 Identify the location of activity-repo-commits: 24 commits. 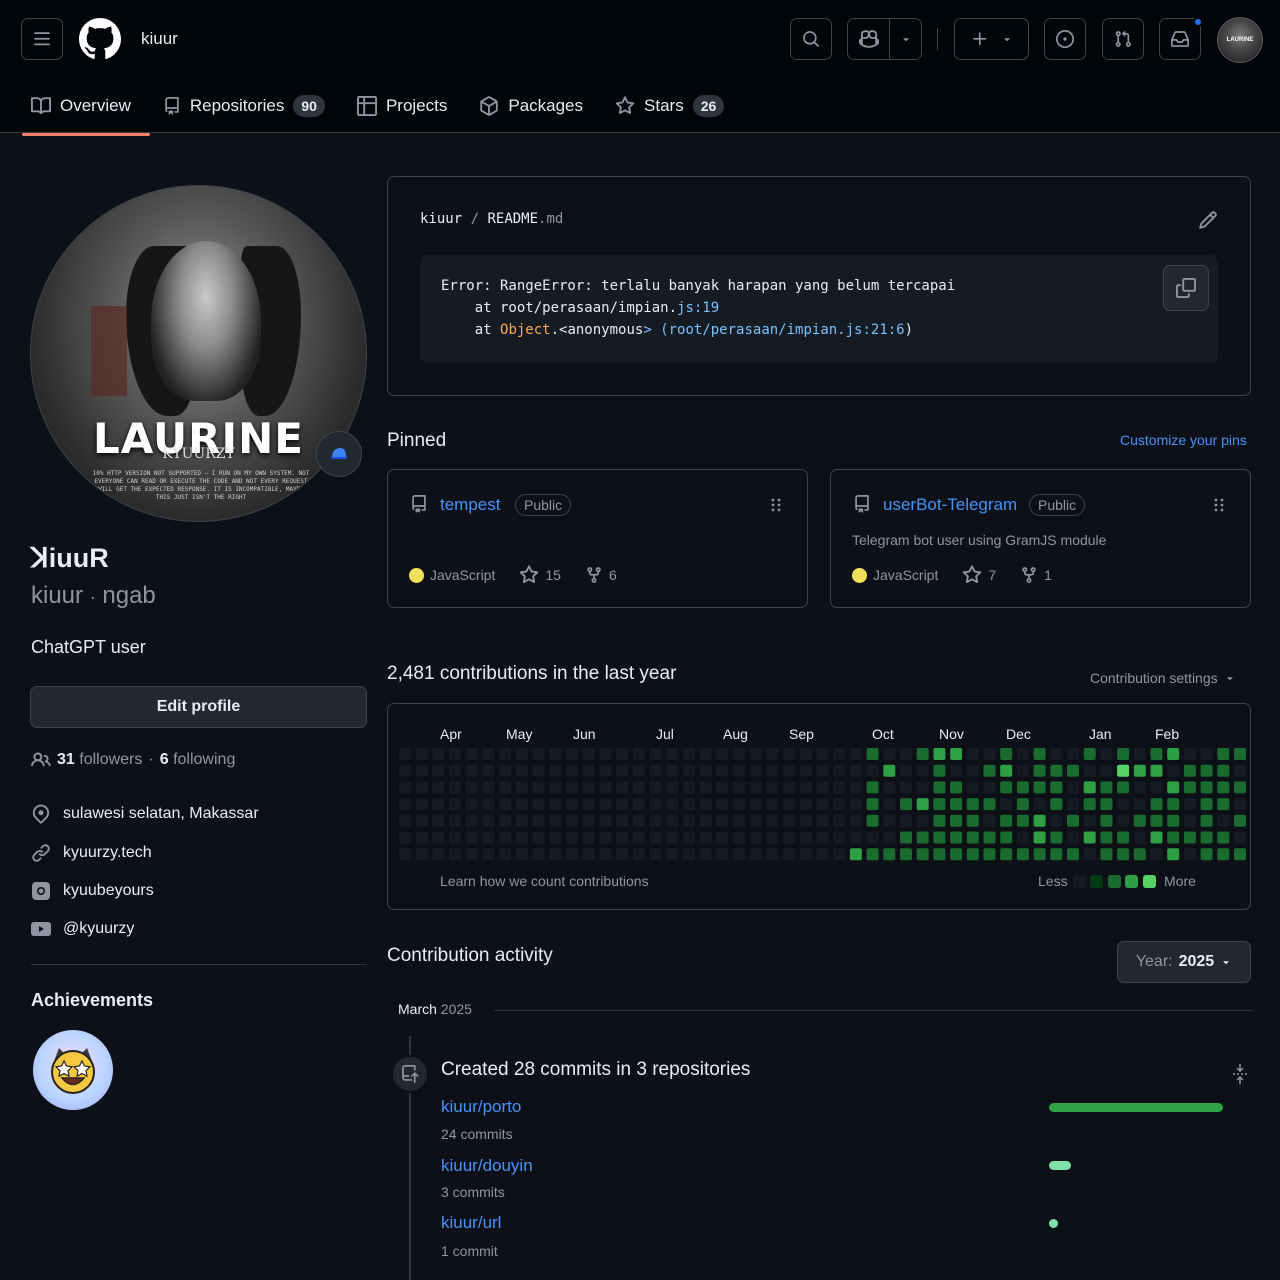
(477, 1134).